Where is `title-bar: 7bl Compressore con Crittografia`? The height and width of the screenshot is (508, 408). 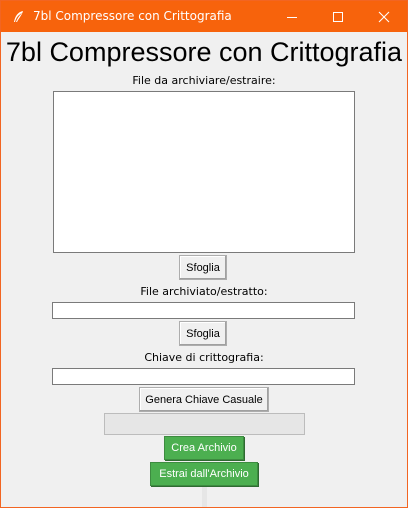
title-bar: 7bl Compressore con Crittografia is located at coordinates (204, 16).